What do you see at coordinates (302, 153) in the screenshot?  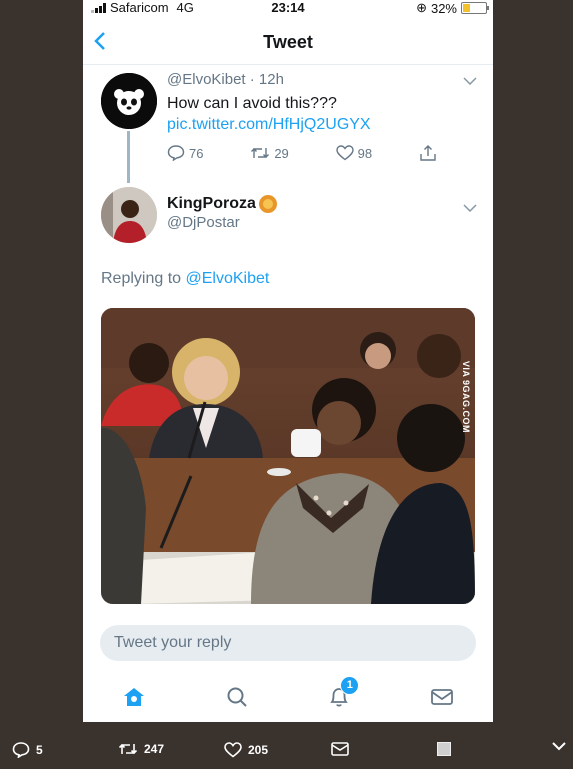 I see `tweet-actions: 76 29 98` at bounding box center [302, 153].